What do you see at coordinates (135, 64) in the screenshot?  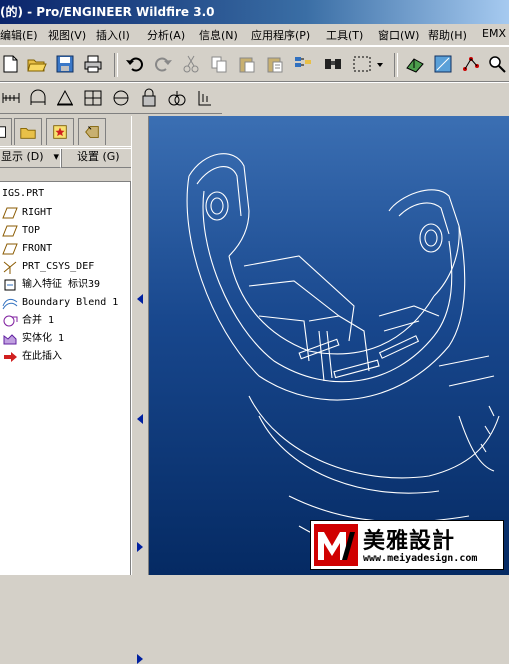 I see `undo-icon` at bounding box center [135, 64].